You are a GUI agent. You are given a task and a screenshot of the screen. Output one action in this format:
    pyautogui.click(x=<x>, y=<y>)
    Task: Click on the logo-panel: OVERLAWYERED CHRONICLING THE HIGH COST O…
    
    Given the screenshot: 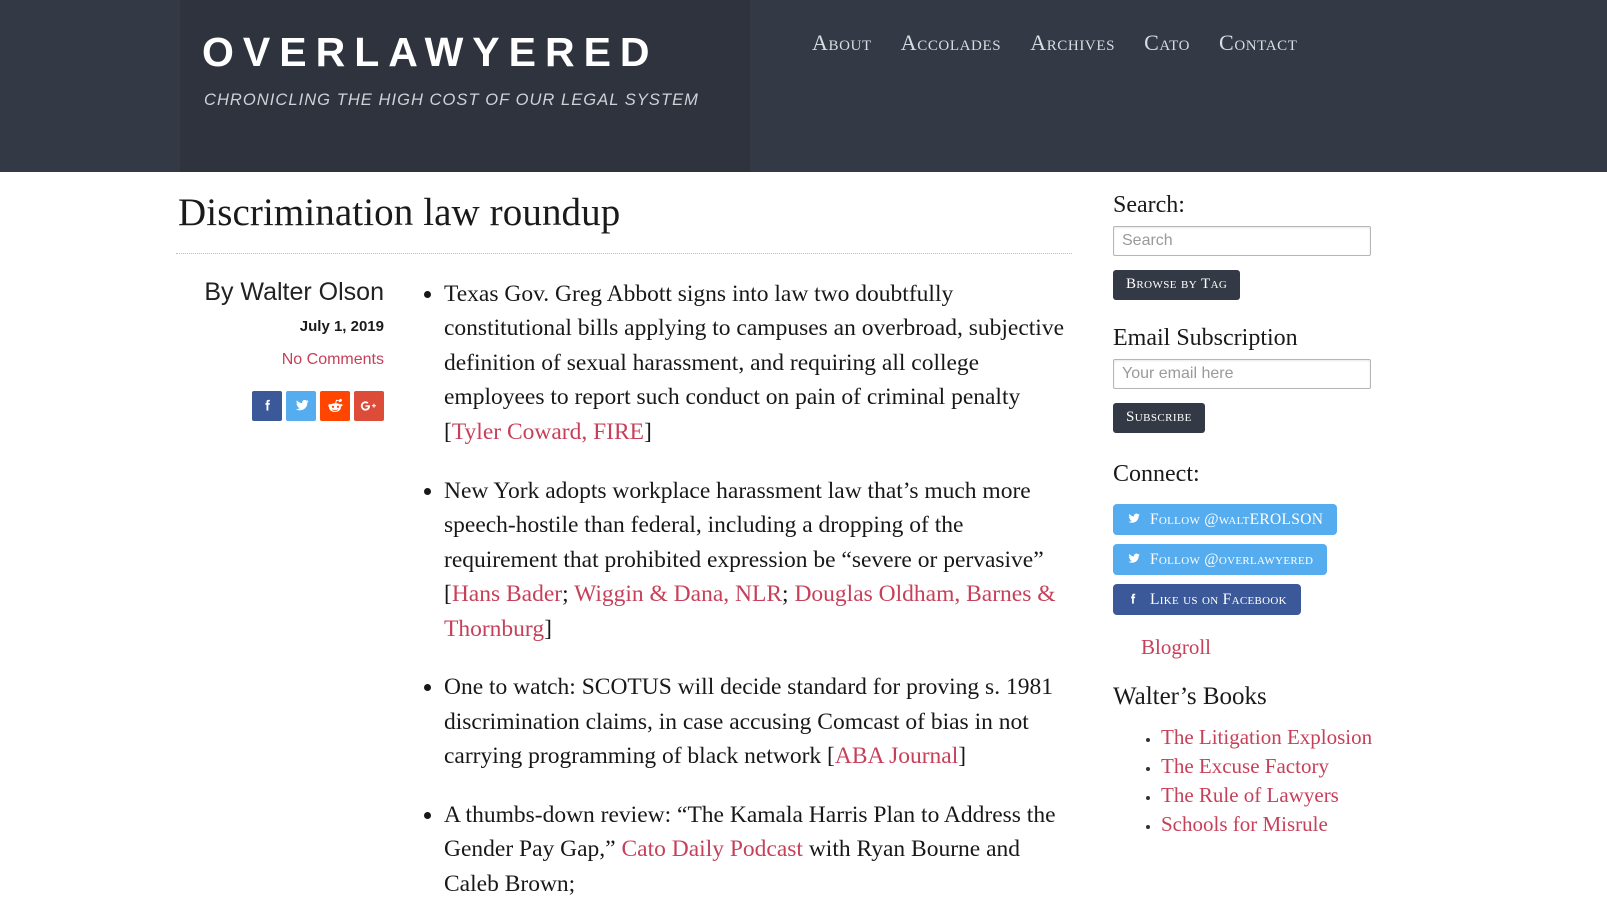 What is the action you would take?
    pyautogui.click(x=465, y=86)
    